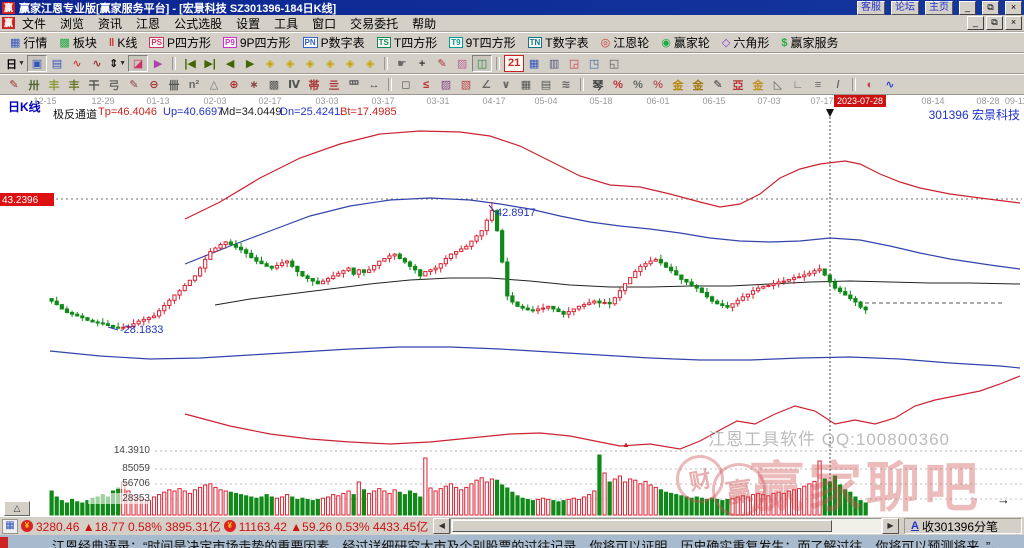 This screenshot has width=1024, height=548. What do you see at coordinates (234, 84) in the screenshot?
I see `target-tool-icon: ⊕` at bounding box center [234, 84].